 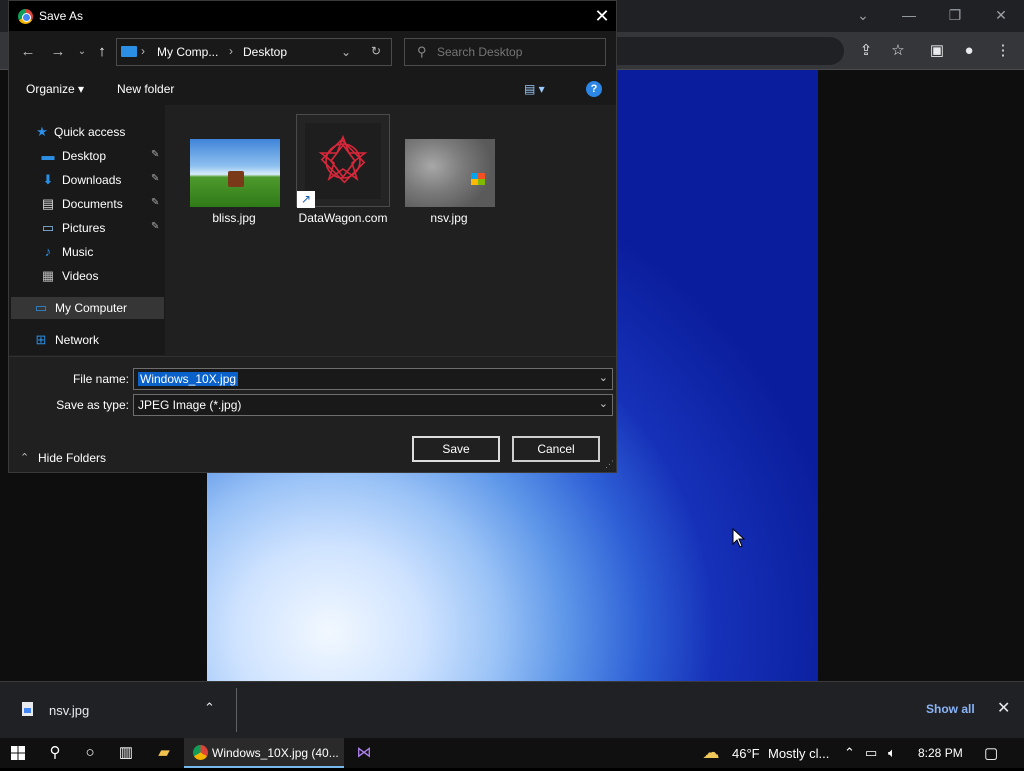 I want to click on tab-search-icon: ⌄, so click(x=863, y=15).